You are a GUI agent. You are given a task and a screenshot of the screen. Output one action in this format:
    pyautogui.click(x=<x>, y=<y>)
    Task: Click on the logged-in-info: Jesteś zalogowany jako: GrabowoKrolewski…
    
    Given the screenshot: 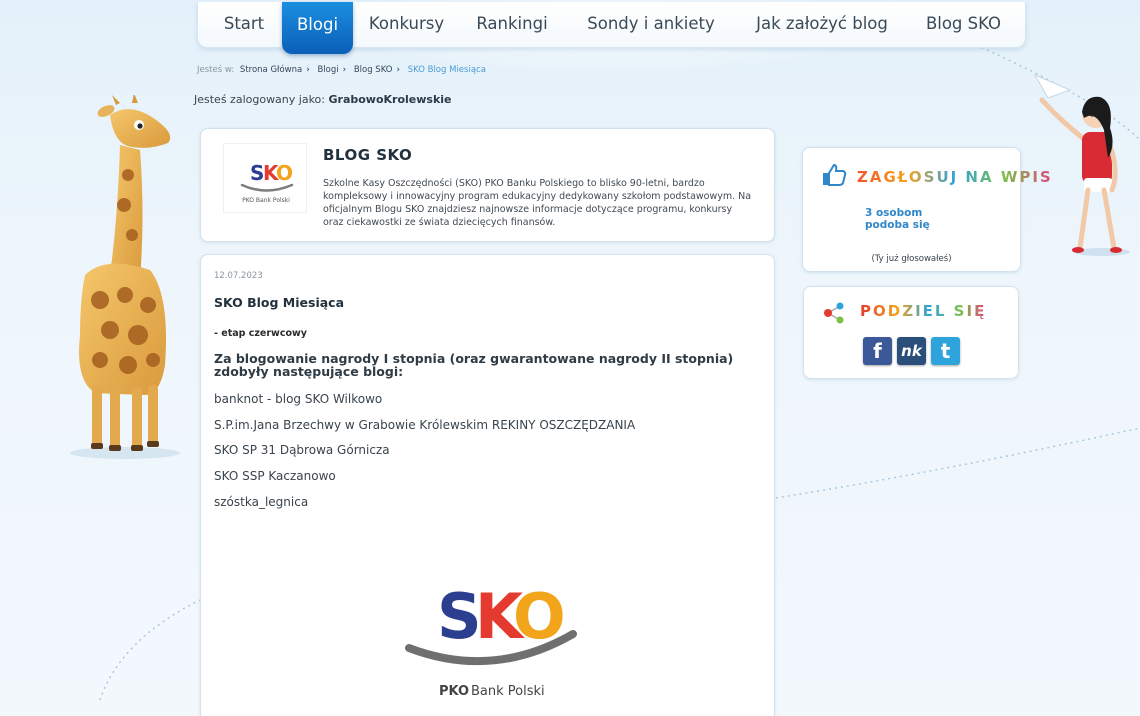 What is the action you would take?
    pyautogui.click(x=323, y=99)
    